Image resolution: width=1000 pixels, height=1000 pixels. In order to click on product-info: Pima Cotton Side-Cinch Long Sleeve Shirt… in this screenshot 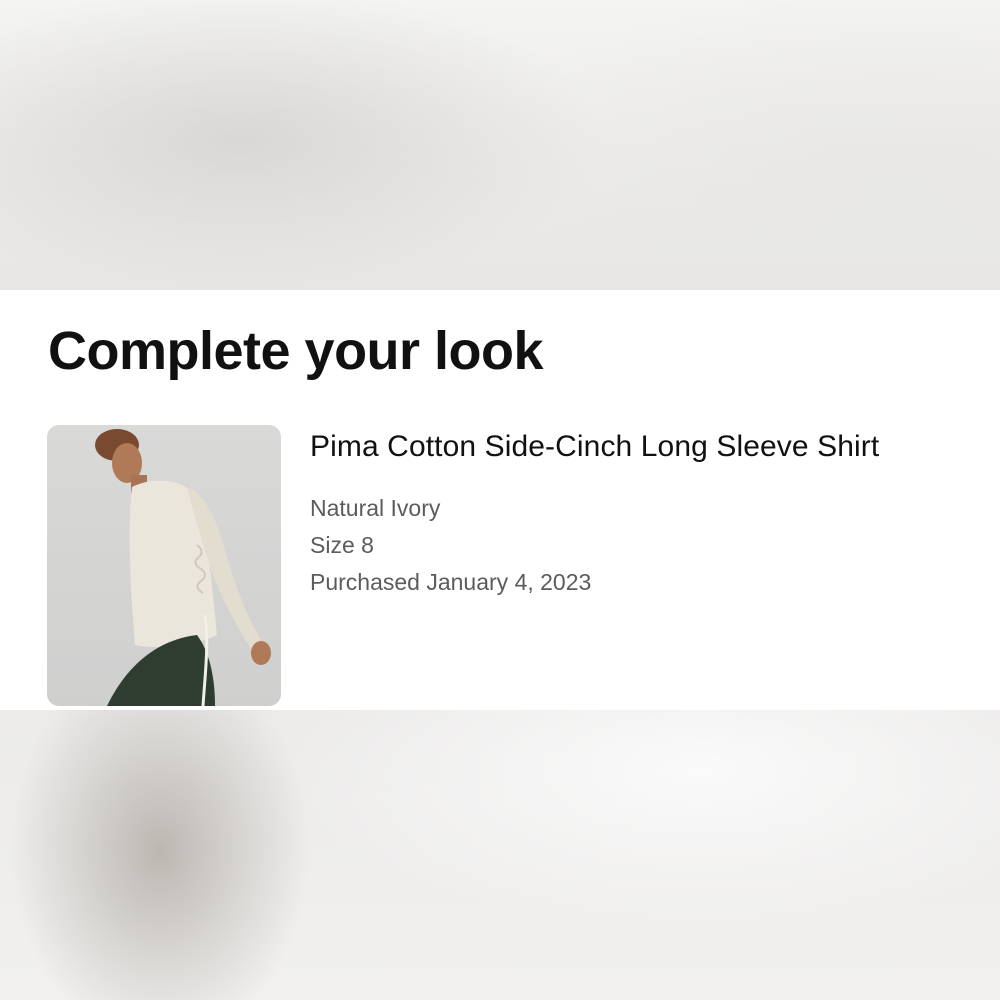, I will do `click(640, 515)`.